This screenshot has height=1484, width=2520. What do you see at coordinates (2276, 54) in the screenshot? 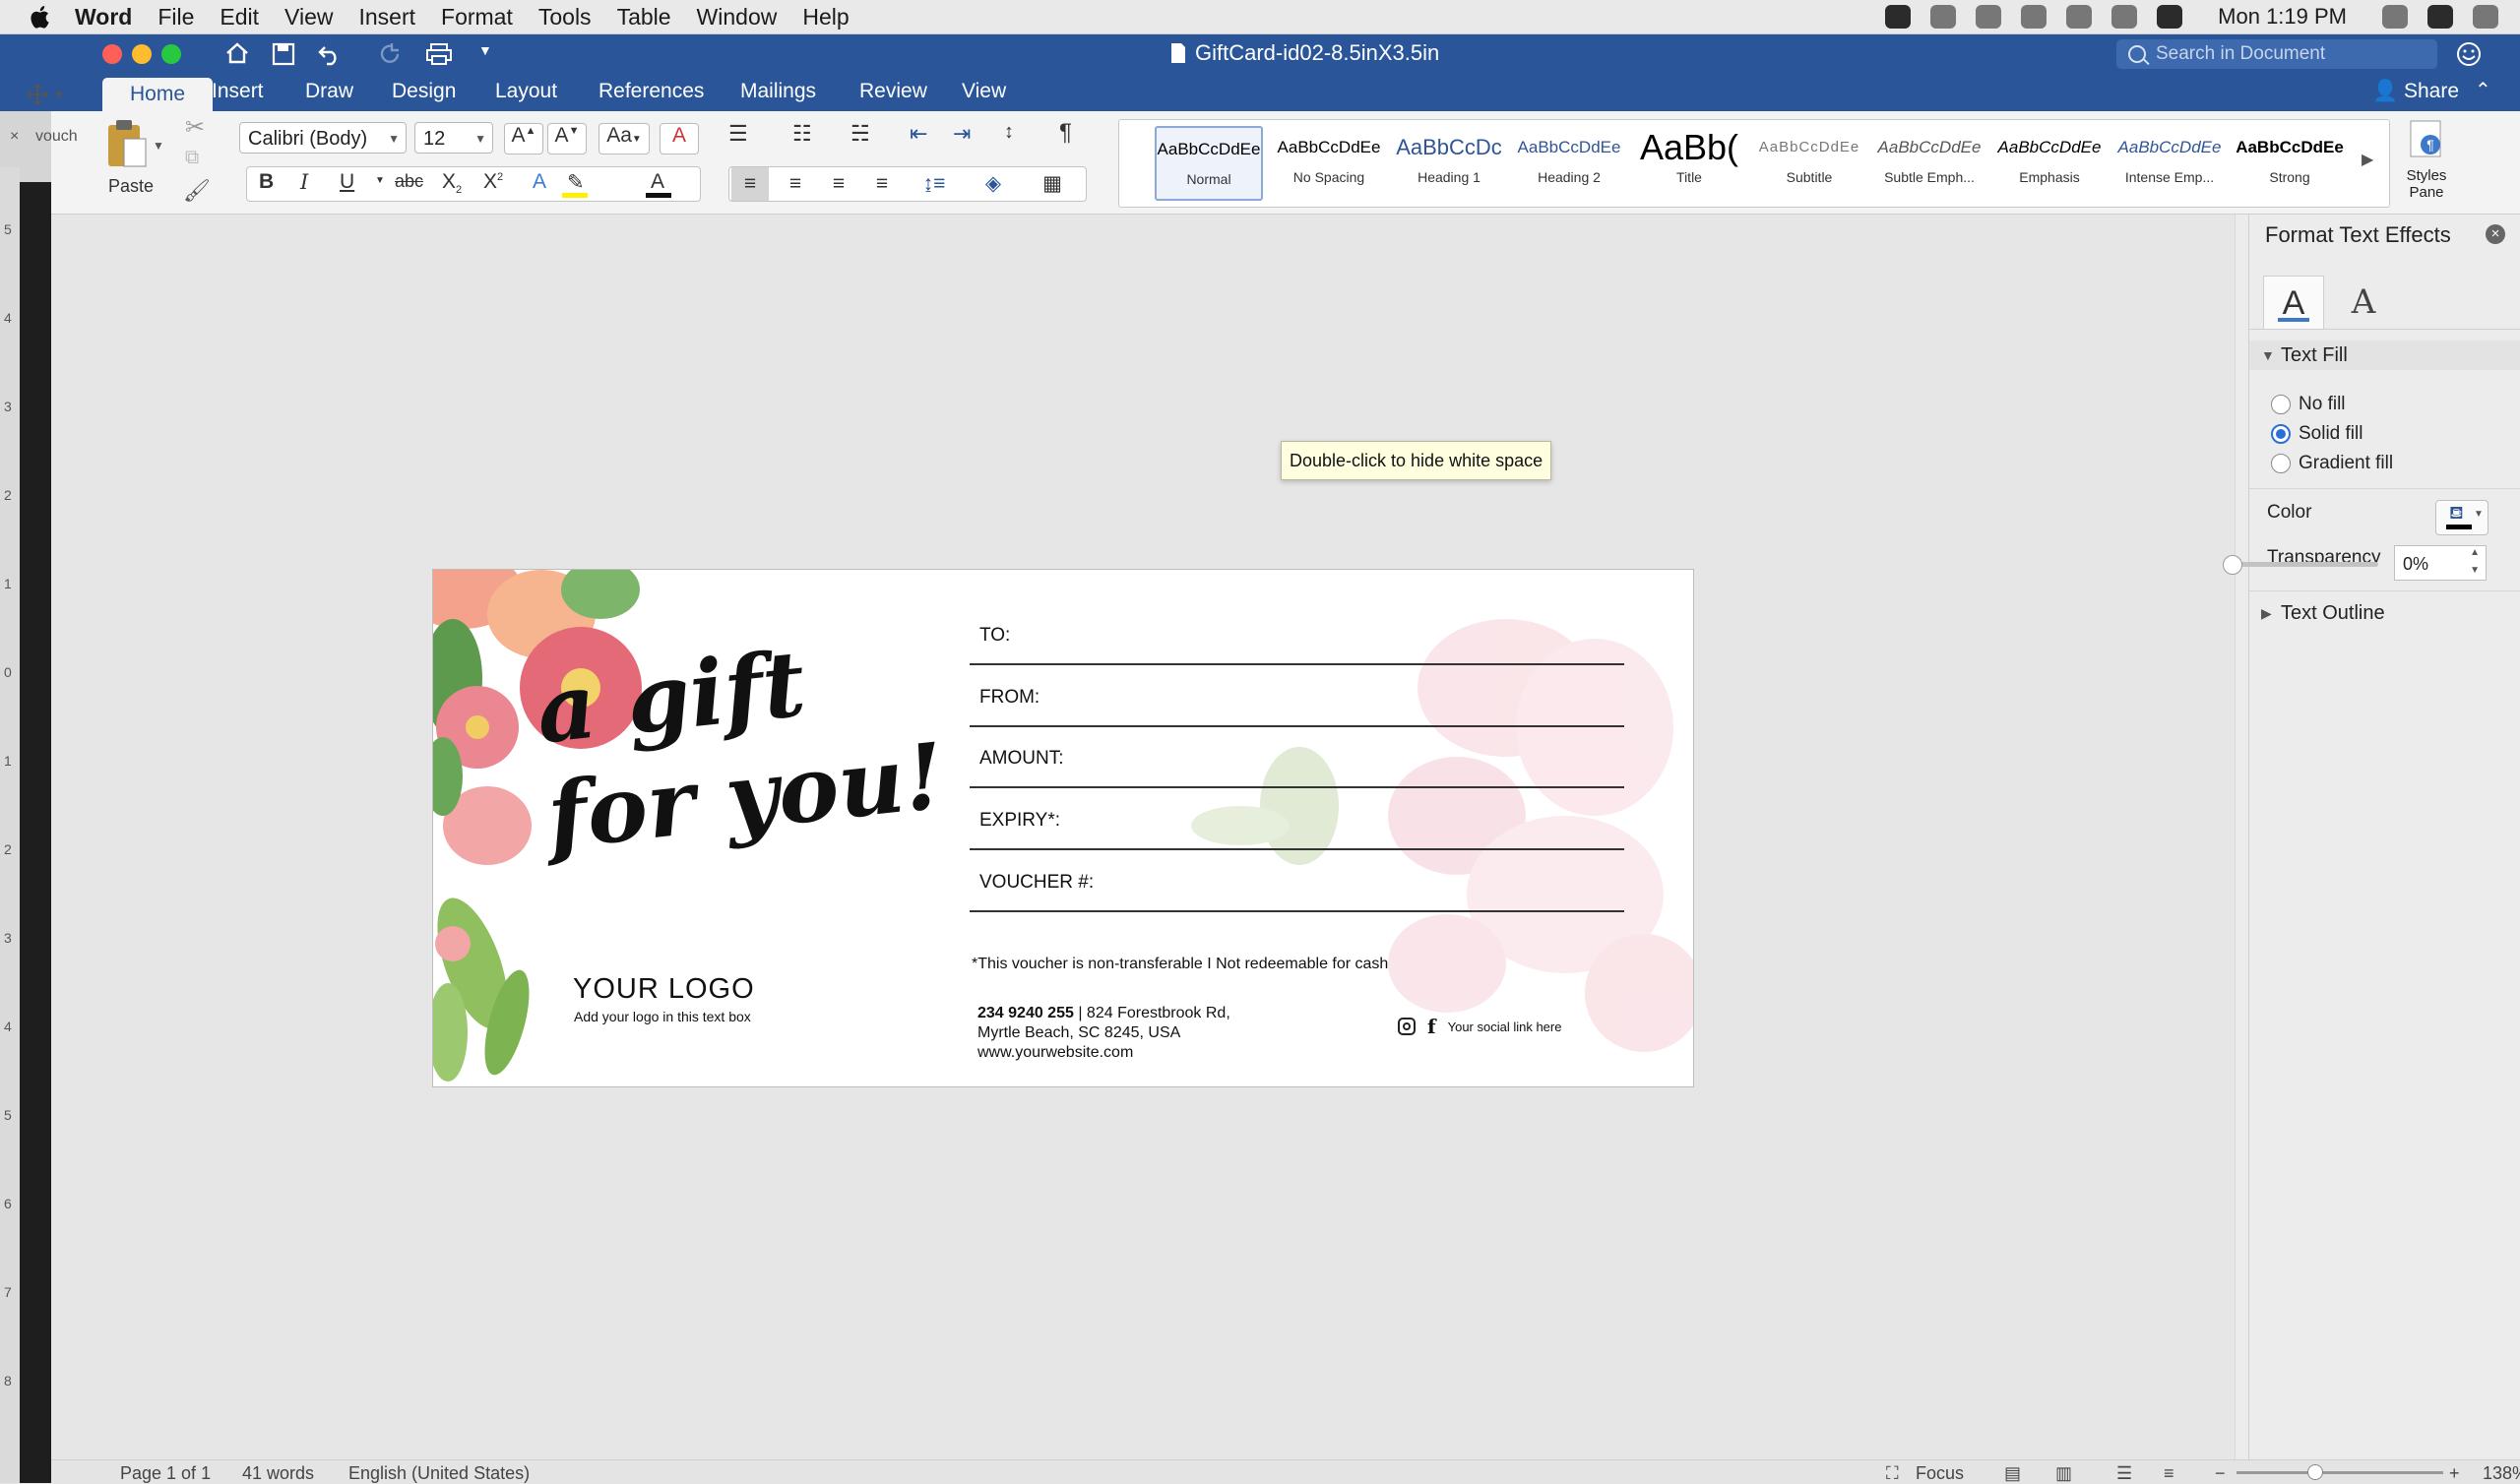
I see `search-document-input: Search in Document` at bounding box center [2276, 54].